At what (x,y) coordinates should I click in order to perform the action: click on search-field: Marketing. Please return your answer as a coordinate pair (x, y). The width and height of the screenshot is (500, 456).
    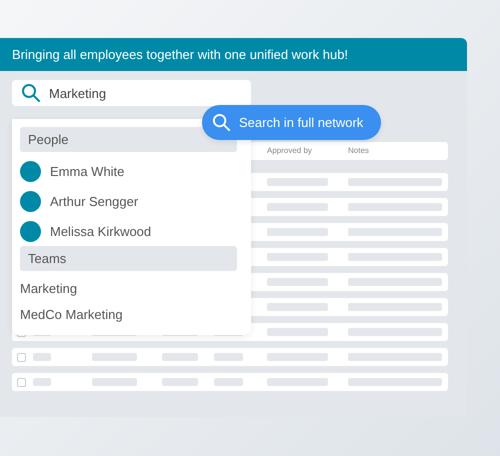
    Looking at the image, I should click on (131, 93).